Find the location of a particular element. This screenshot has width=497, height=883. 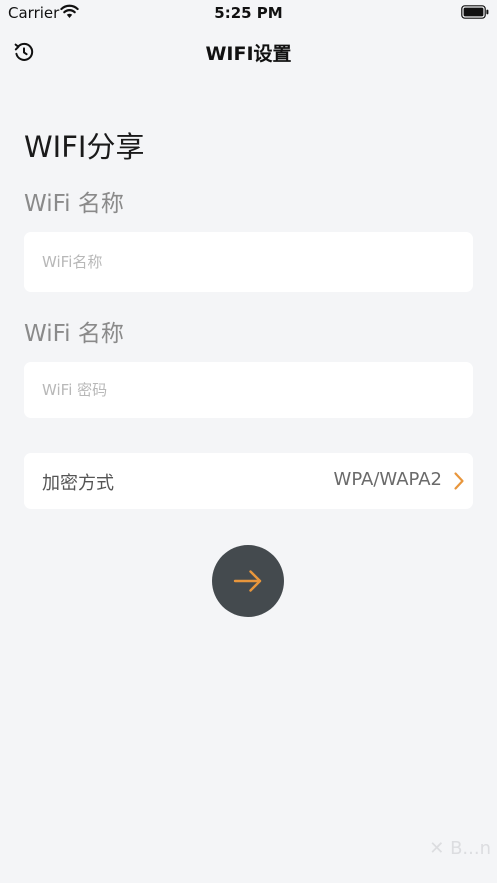

page-title: WIFI设置 is located at coordinates (248, 54).